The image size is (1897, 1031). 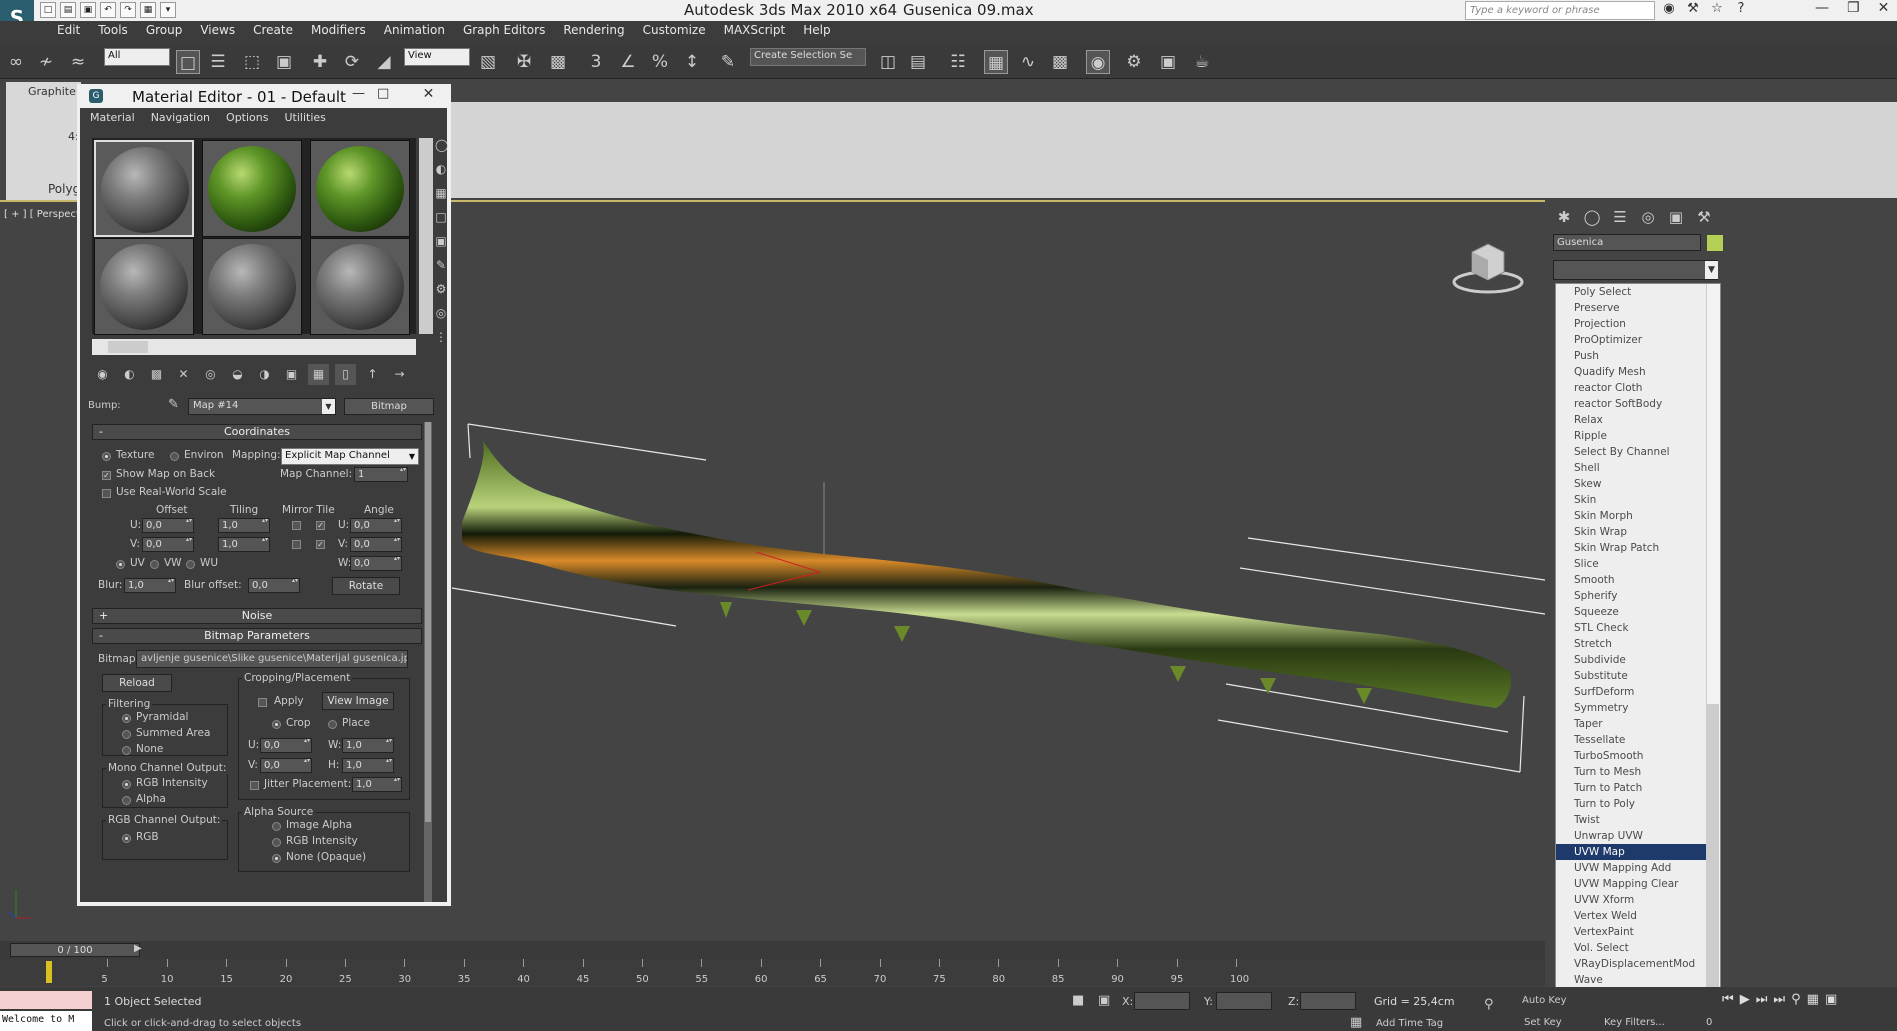 What do you see at coordinates (441, 219) in the screenshot?
I see `sample-uv-tiling-icon: □` at bounding box center [441, 219].